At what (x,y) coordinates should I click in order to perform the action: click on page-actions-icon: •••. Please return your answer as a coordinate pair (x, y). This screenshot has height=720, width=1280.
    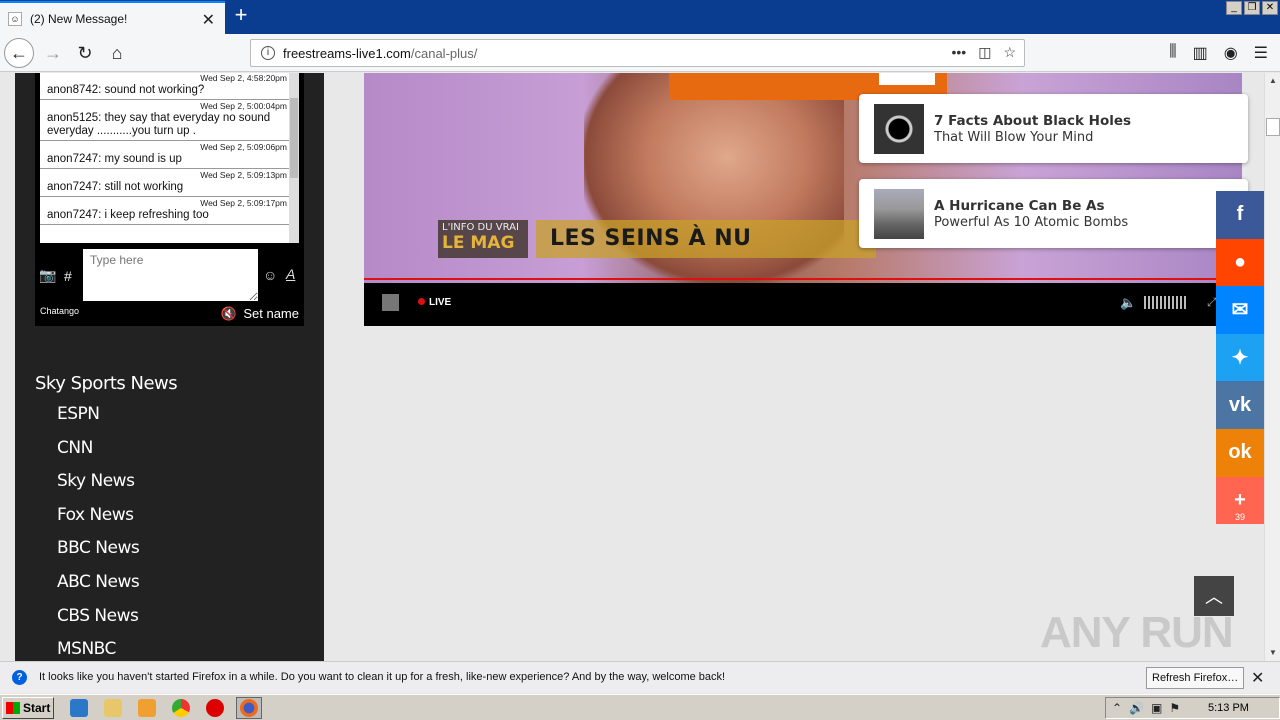
    Looking at the image, I should click on (958, 52).